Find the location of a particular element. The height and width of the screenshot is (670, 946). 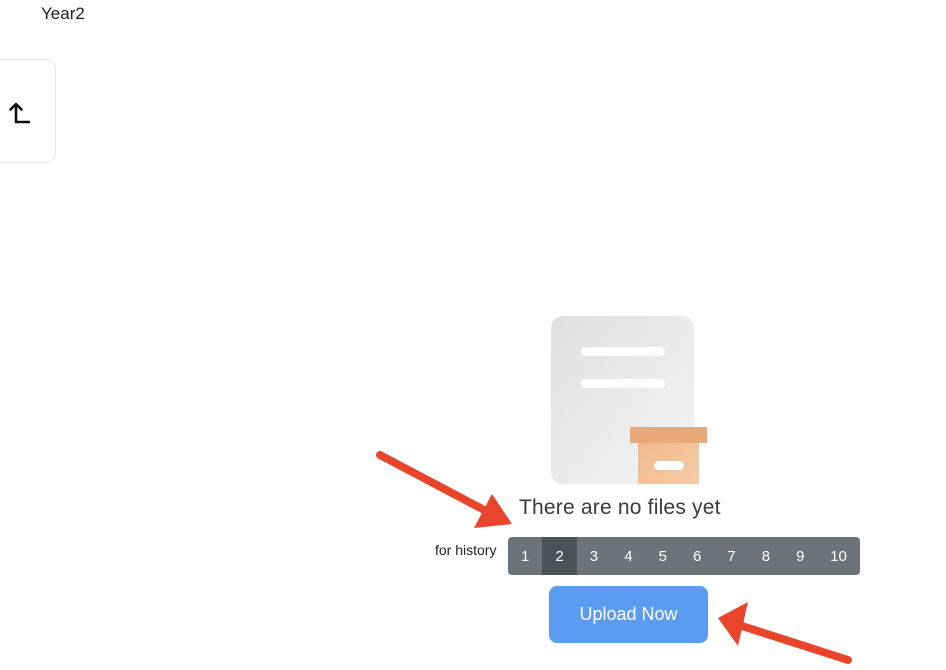

upload-now-button: Upload Now is located at coordinates (628, 614).